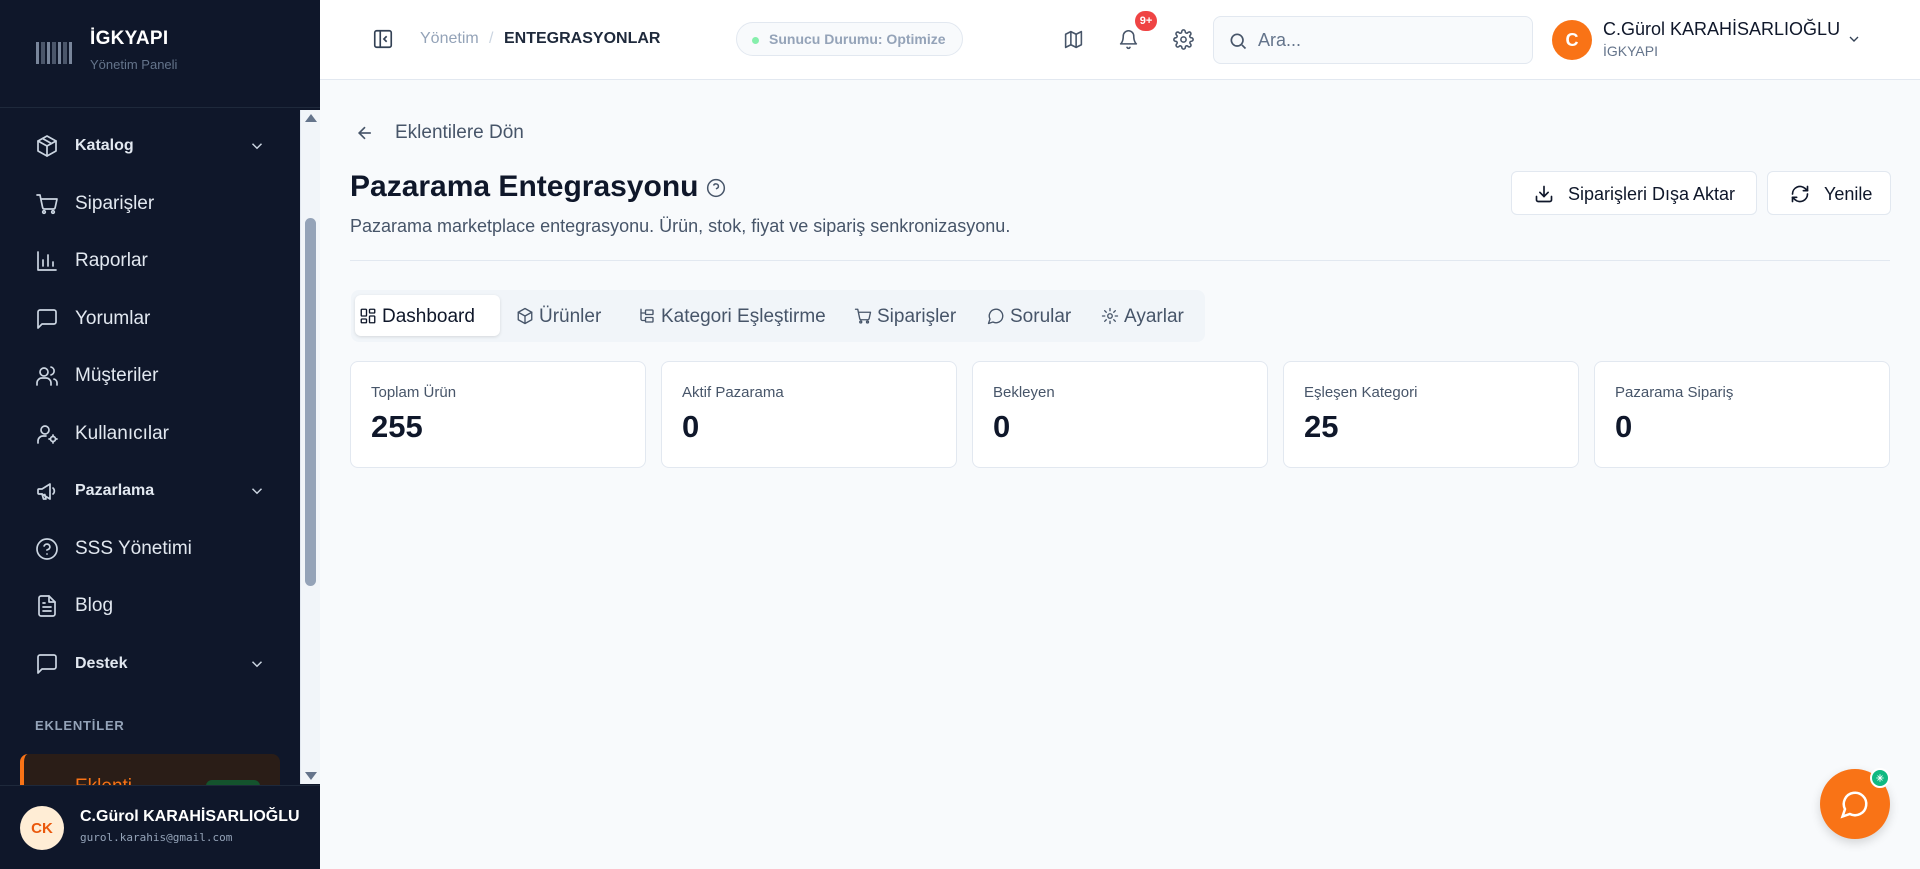  What do you see at coordinates (94, 605) in the screenshot?
I see `sidebar-item-label: Blog` at bounding box center [94, 605].